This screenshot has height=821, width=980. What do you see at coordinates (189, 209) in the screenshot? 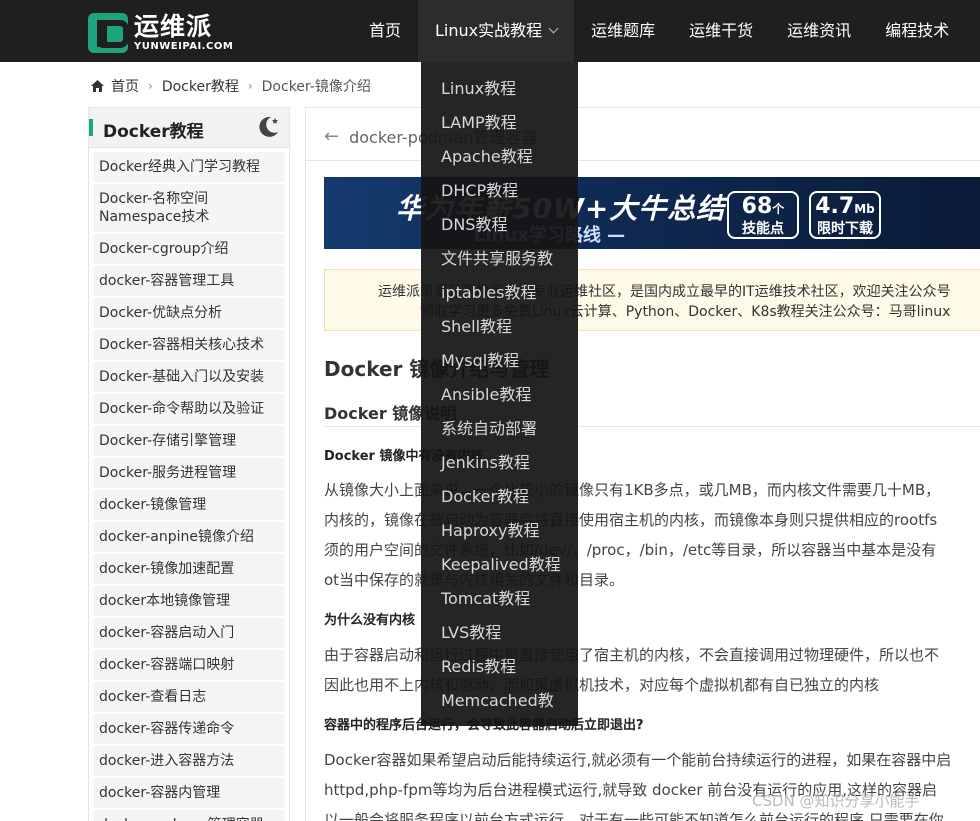
I see `sidebar-item: Docker-名称空间Namespace技术` at bounding box center [189, 209].